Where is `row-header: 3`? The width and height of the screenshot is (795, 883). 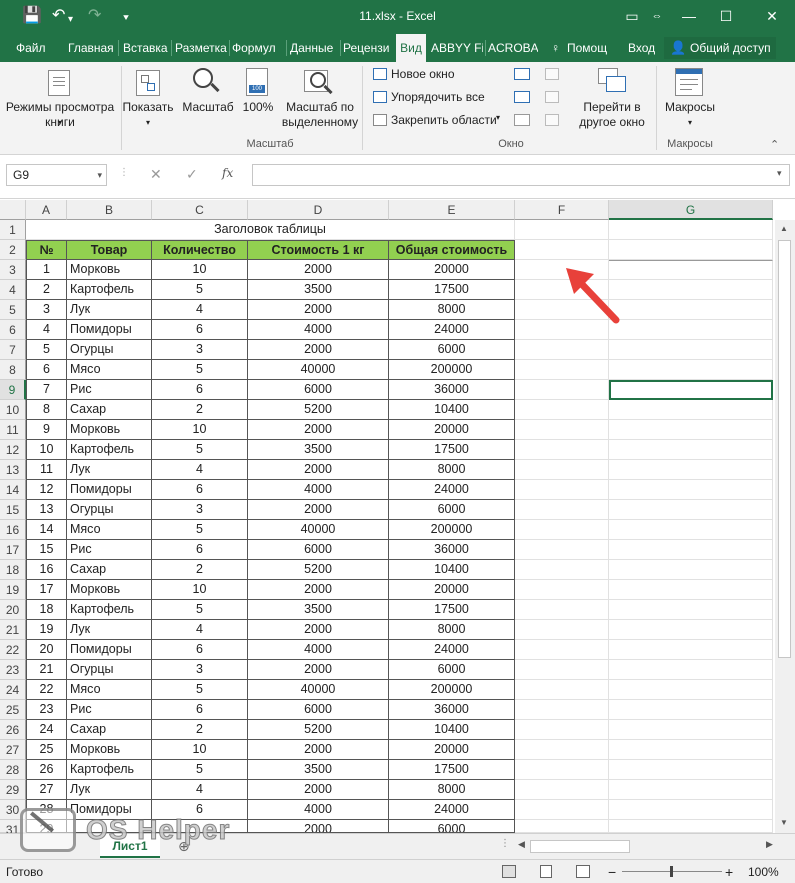
row-header: 3 is located at coordinates (13, 270).